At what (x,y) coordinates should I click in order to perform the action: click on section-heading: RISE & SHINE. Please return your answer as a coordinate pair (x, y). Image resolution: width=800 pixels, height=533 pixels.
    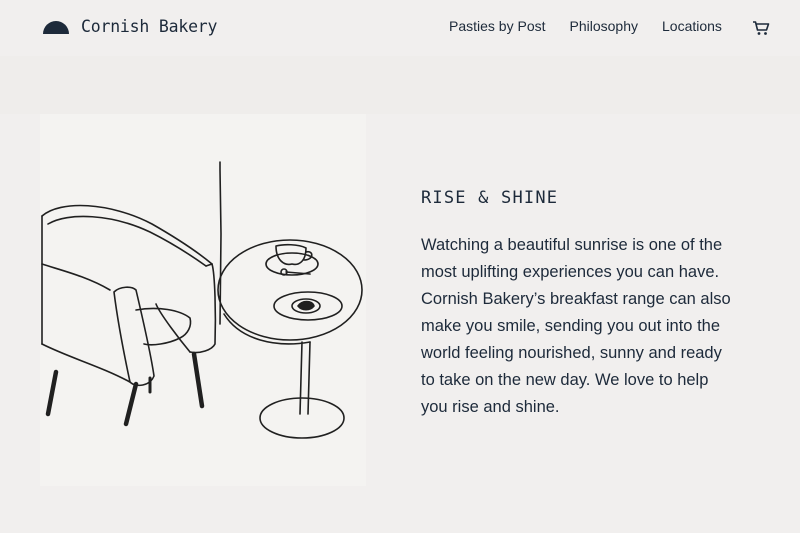
    Looking at the image, I should click on (490, 198).